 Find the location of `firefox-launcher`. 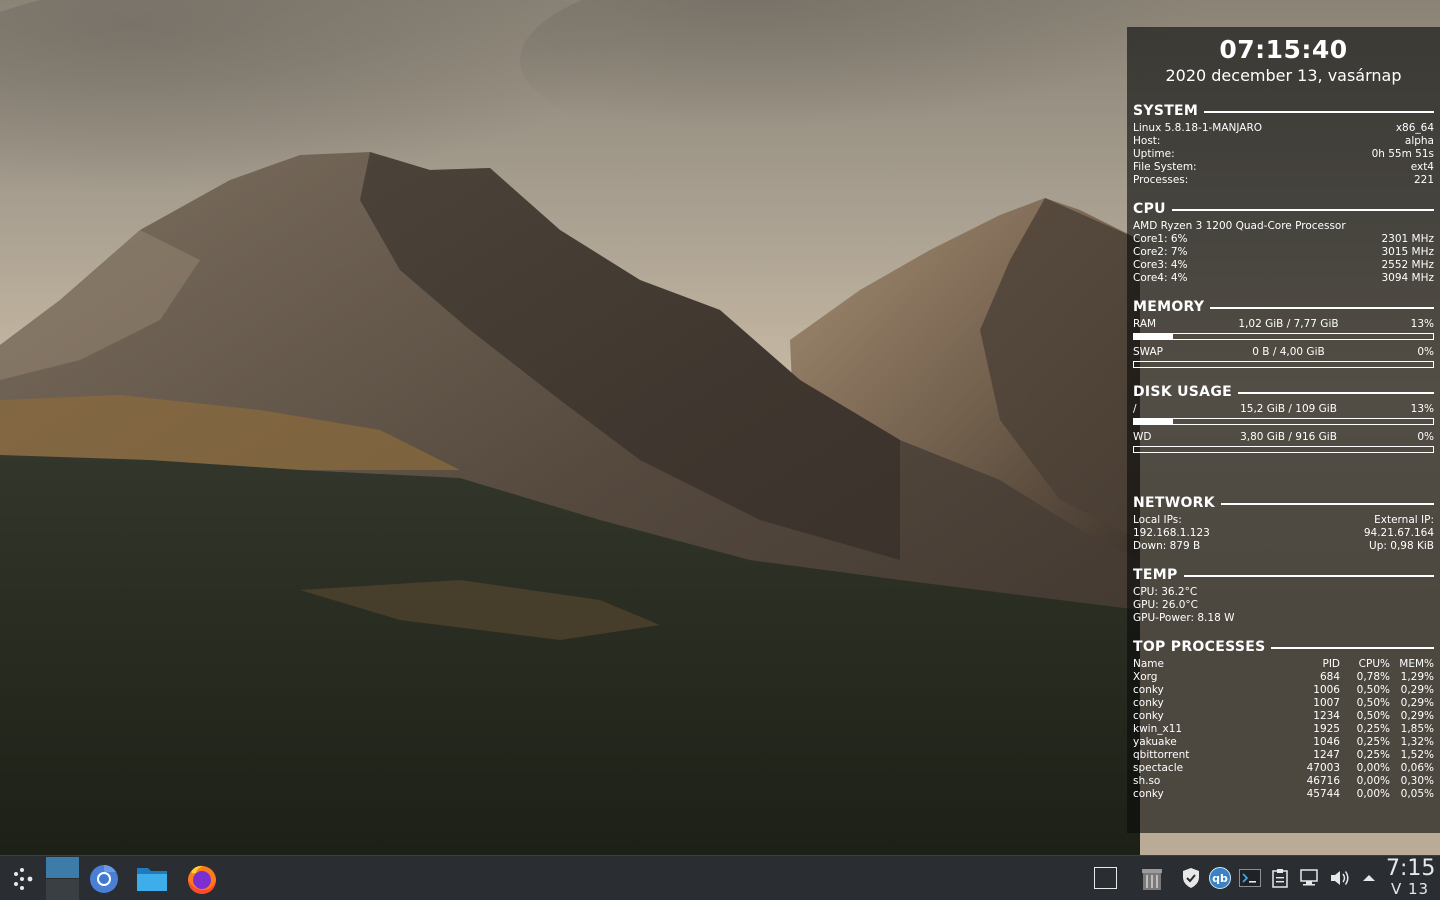

firefox-launcher is located at coordinates (202, 878).